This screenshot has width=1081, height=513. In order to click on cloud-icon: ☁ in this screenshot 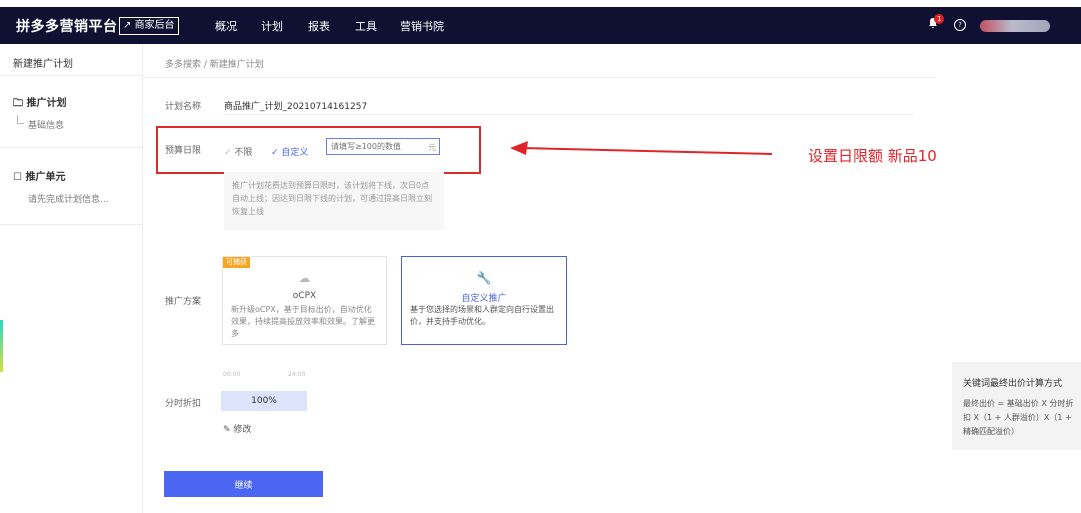, I will do `click(304, 278)`.